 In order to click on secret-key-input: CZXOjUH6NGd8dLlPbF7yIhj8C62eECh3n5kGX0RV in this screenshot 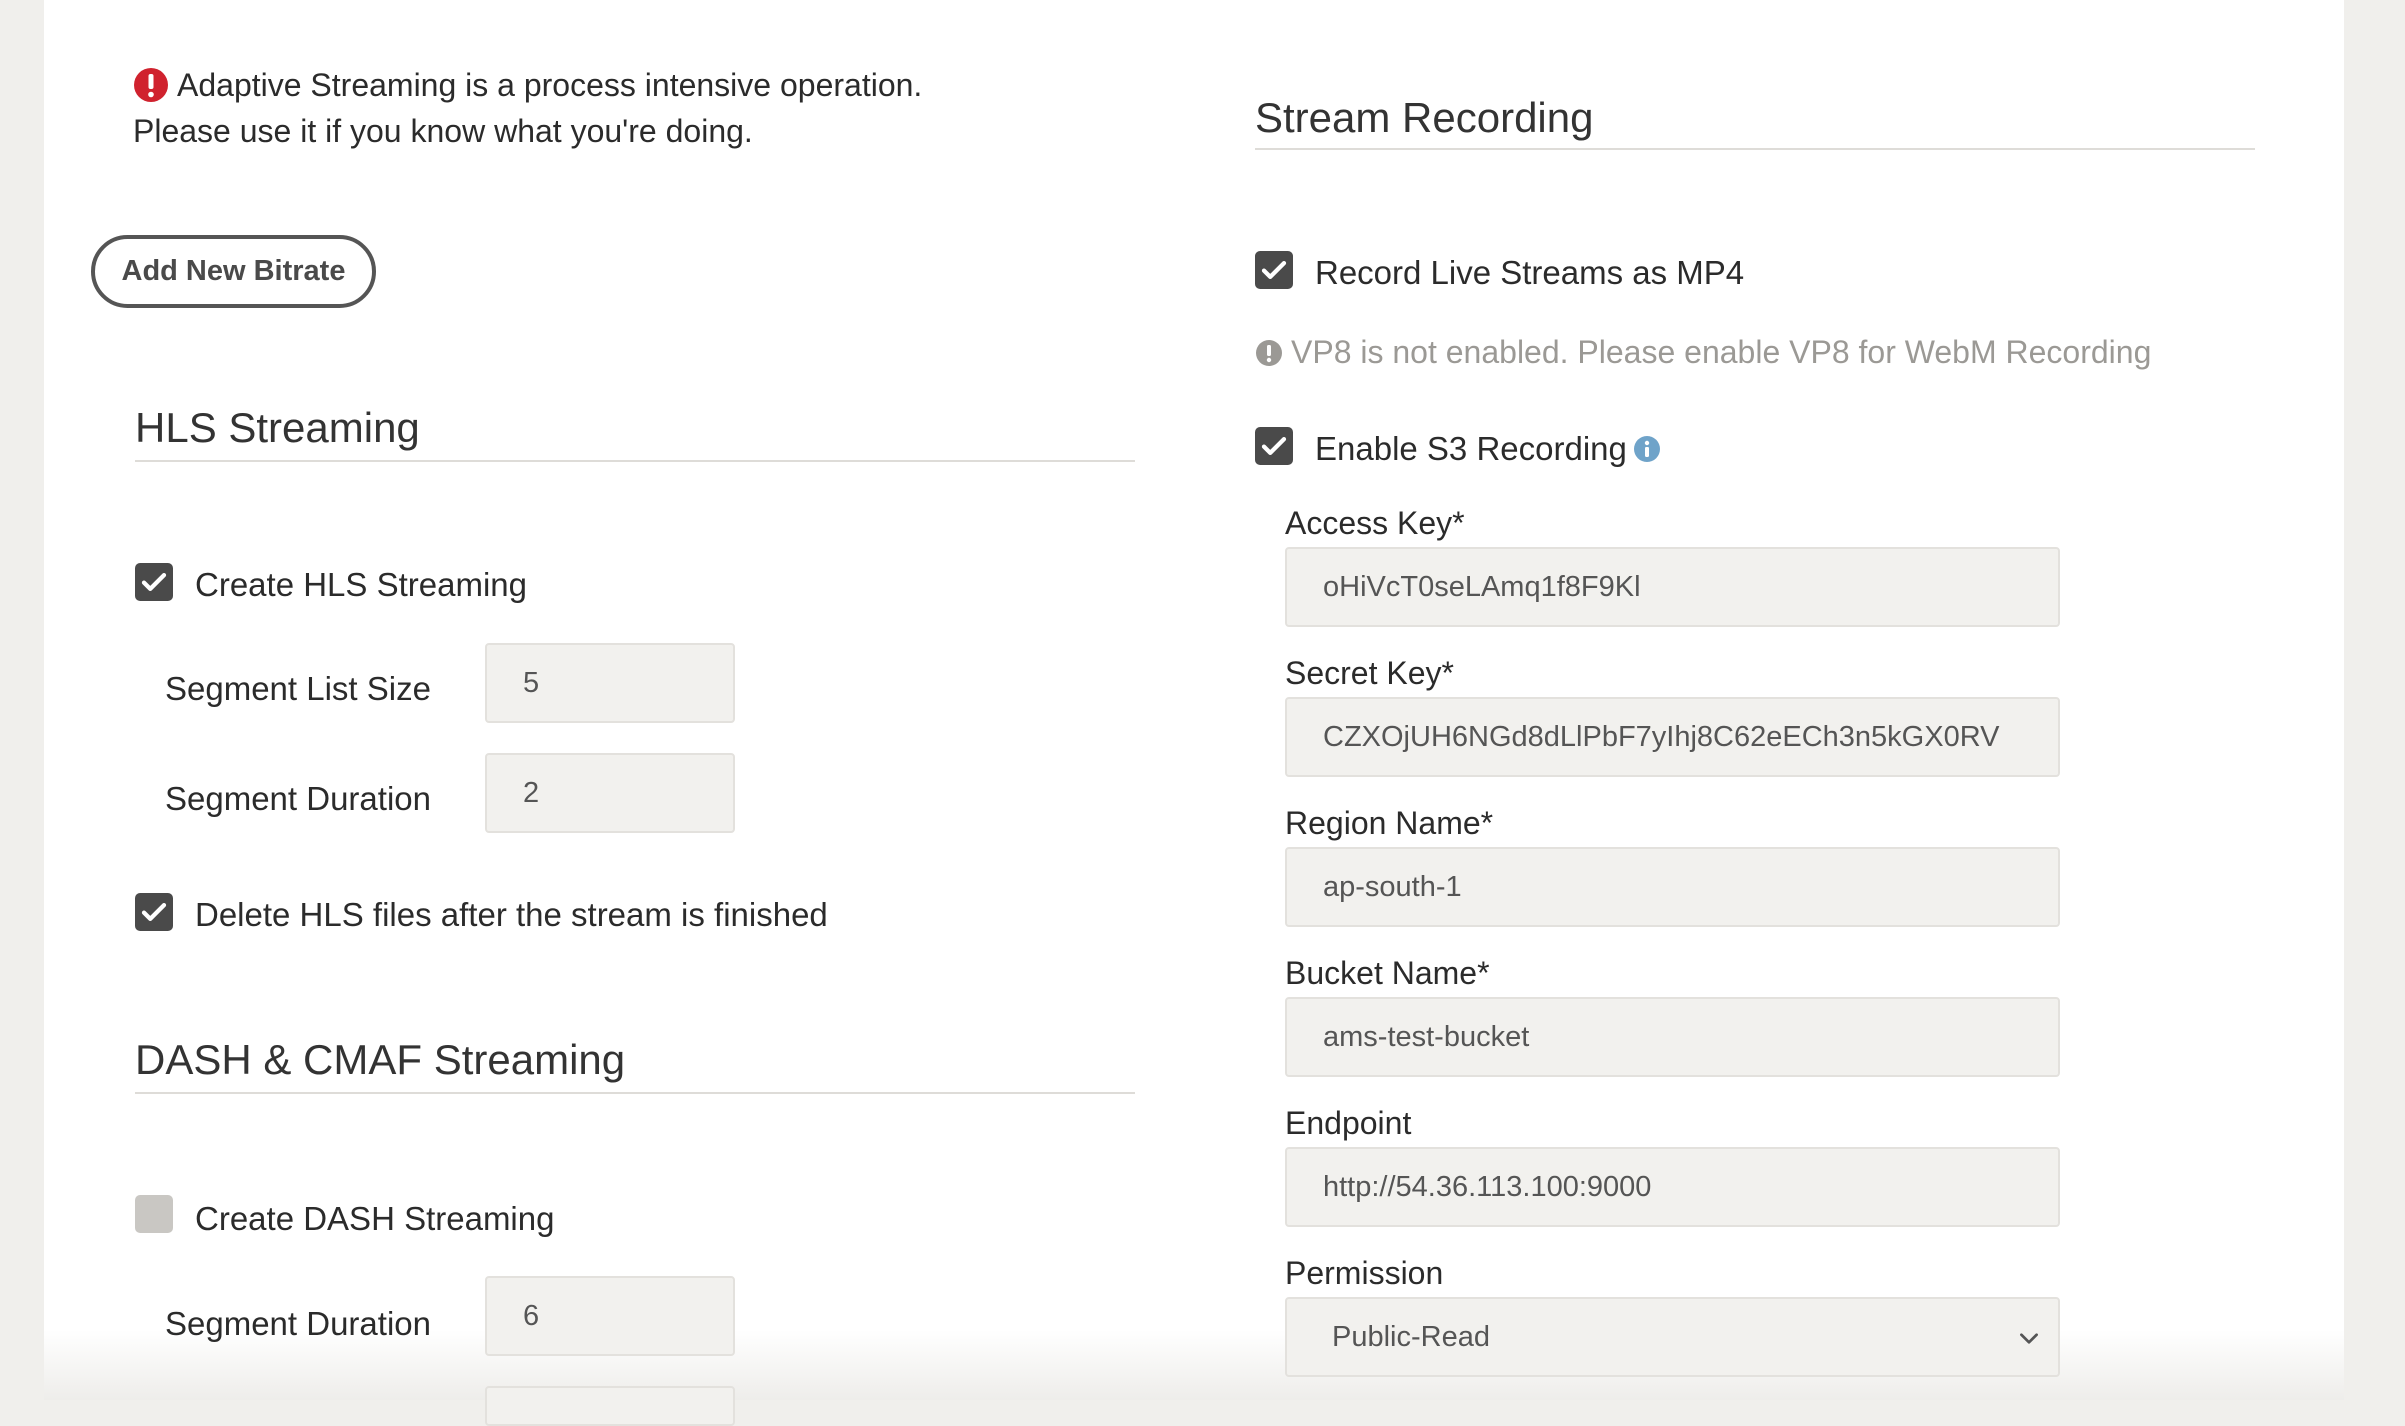, I will do `click(1672, 737)`.